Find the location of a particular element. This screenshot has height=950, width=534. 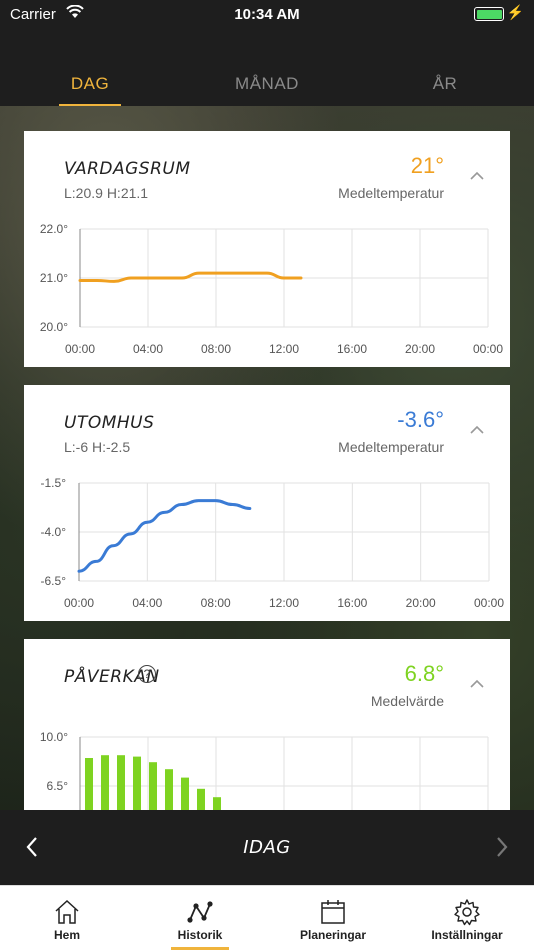

tab-manad: MÅNAD is located at coordinates (267, 84).